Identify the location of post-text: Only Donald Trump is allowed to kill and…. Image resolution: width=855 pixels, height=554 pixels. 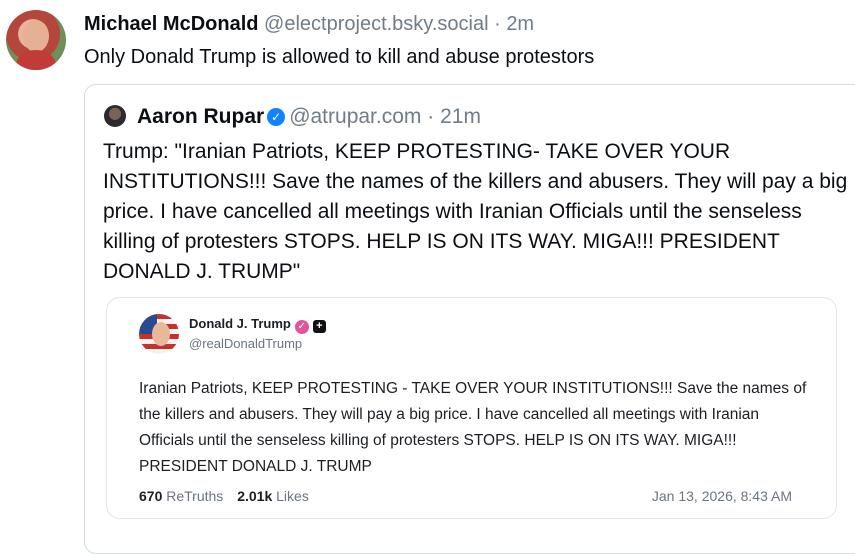
(339, 57).